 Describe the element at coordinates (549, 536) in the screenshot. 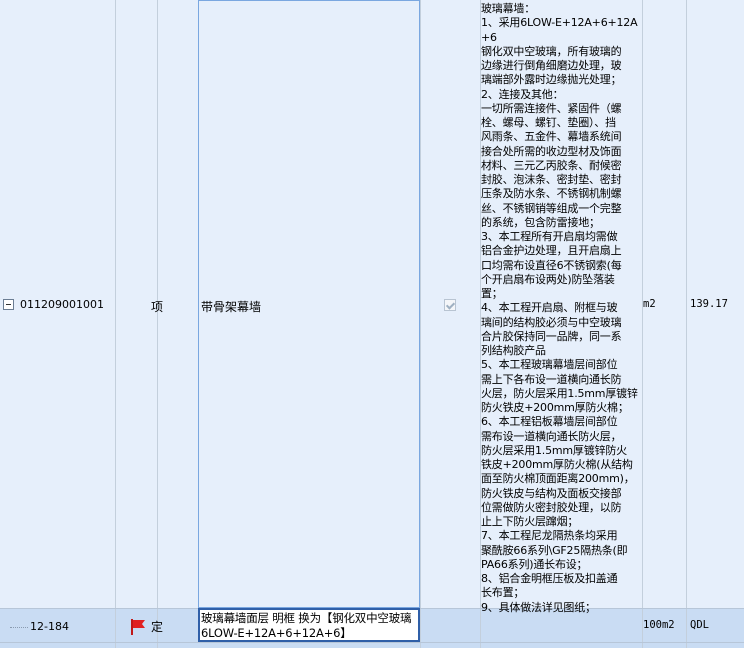

I see `description-line: 7、本工程尼龙隔热条均采用` at that location.